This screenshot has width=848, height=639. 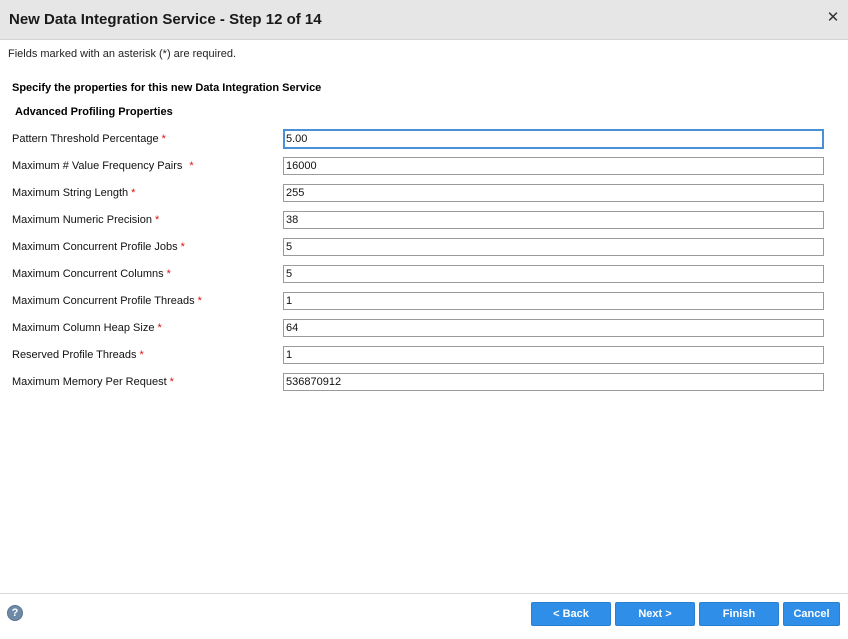 I want to click on reserved-profile-threads-input, so click(x=553, y=355).